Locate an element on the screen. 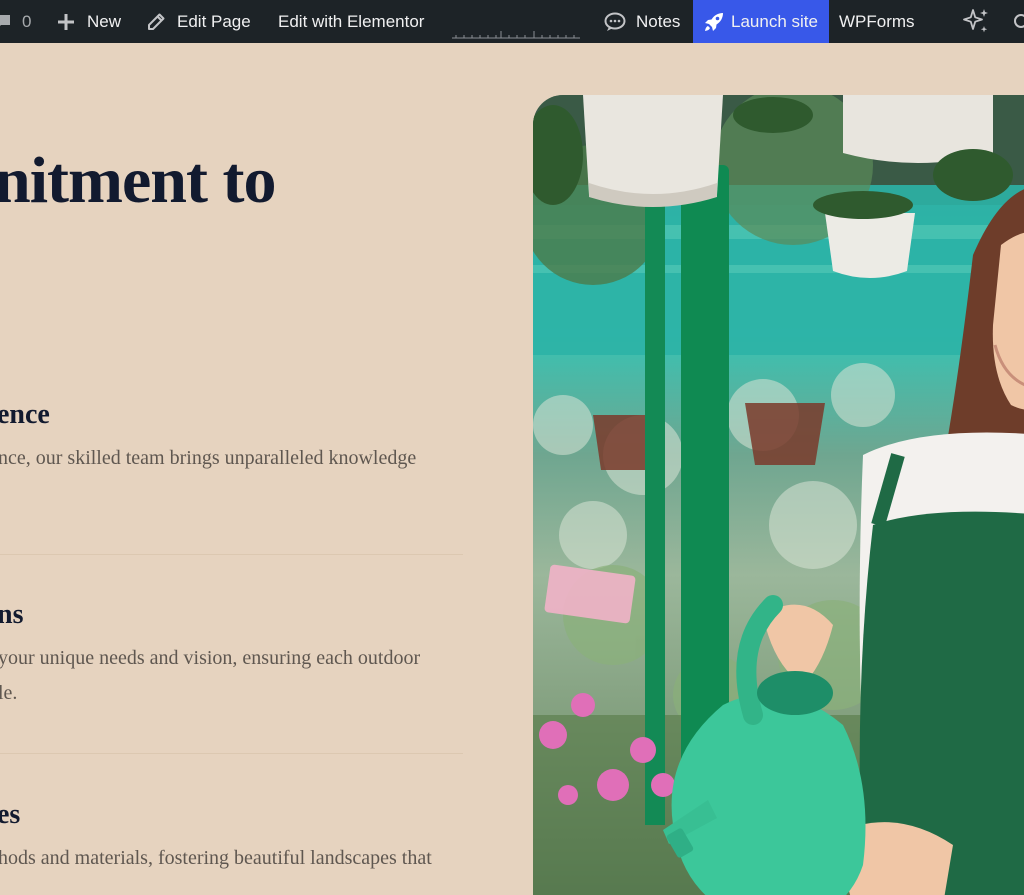 The width and height of the screenshot is (1024, 895). admin-bar-wpforms: WPForms is located at coordinates (877, 21).